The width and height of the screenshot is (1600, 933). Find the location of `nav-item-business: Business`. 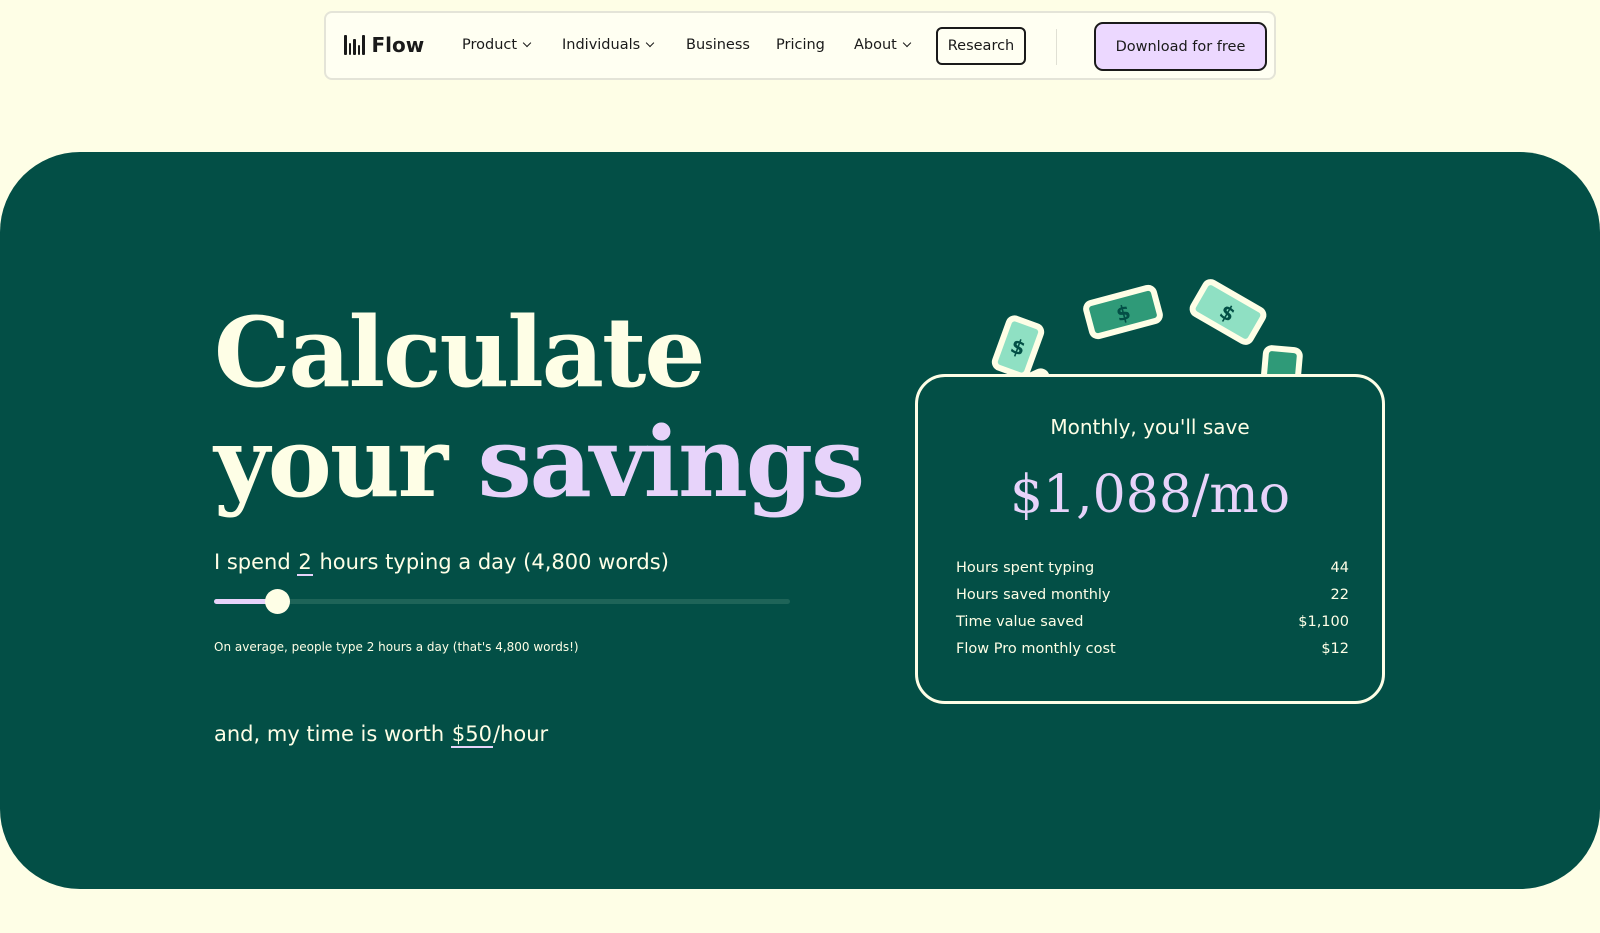

nav-item-business: Business is located at coordinates (718, 45).